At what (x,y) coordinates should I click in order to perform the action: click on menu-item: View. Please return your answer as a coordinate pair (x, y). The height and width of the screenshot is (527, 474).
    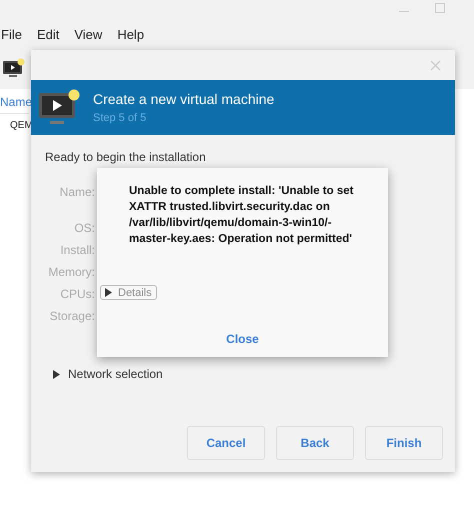
    Looking at the image, I should click on (88, 34).